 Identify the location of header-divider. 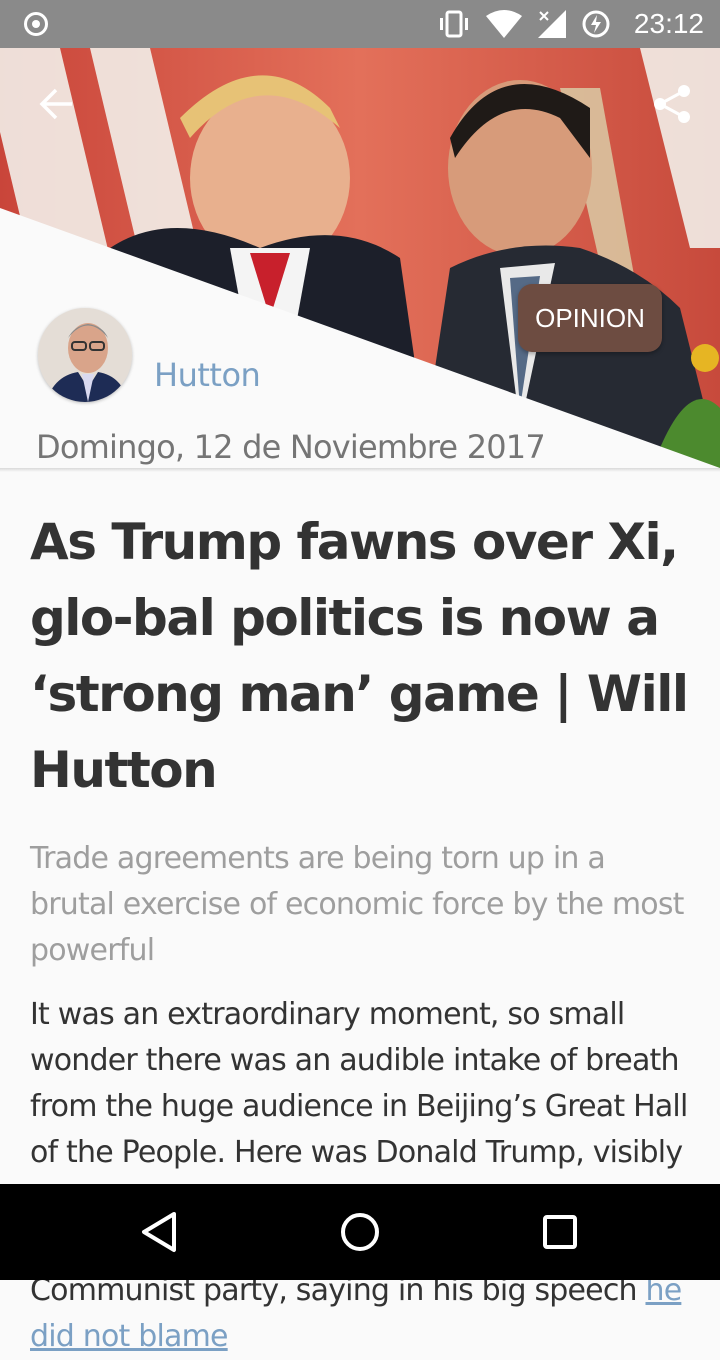
(360, 470).